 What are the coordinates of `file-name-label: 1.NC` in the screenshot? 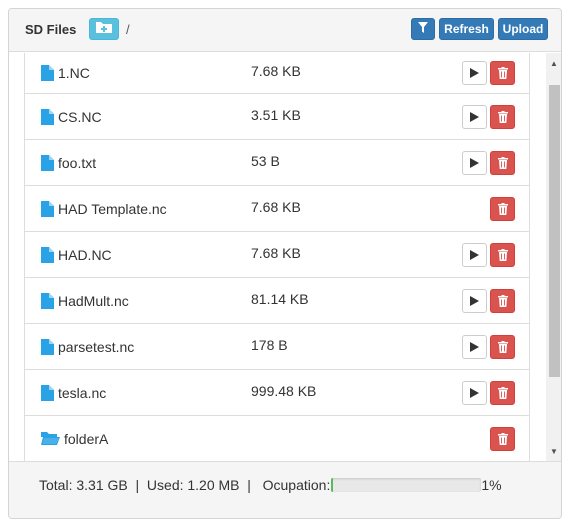 It's located at (74, 73).